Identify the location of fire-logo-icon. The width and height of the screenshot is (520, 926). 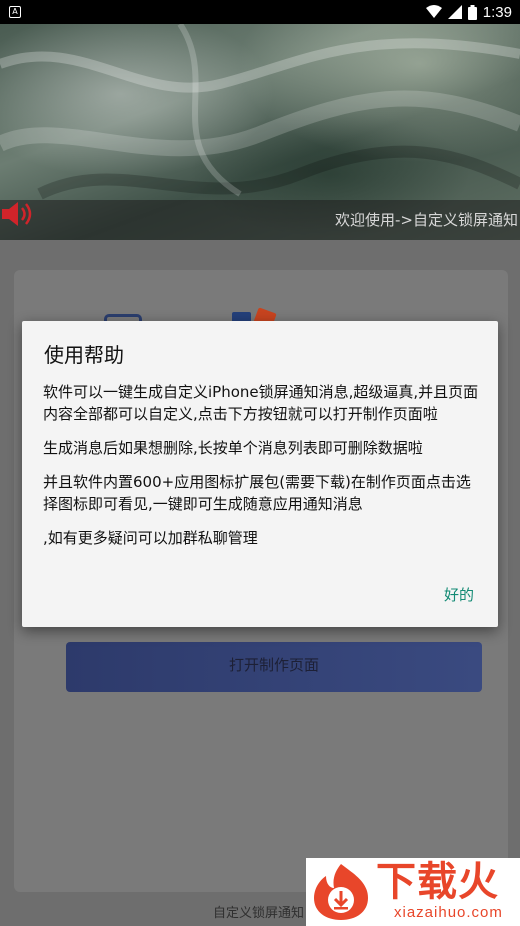
(341, 892).